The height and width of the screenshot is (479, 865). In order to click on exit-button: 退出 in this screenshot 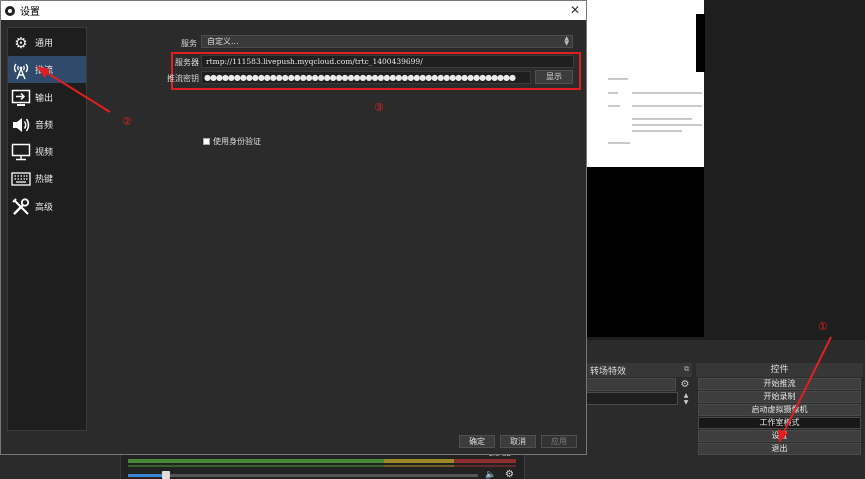, I will do `click(779, 449)`.